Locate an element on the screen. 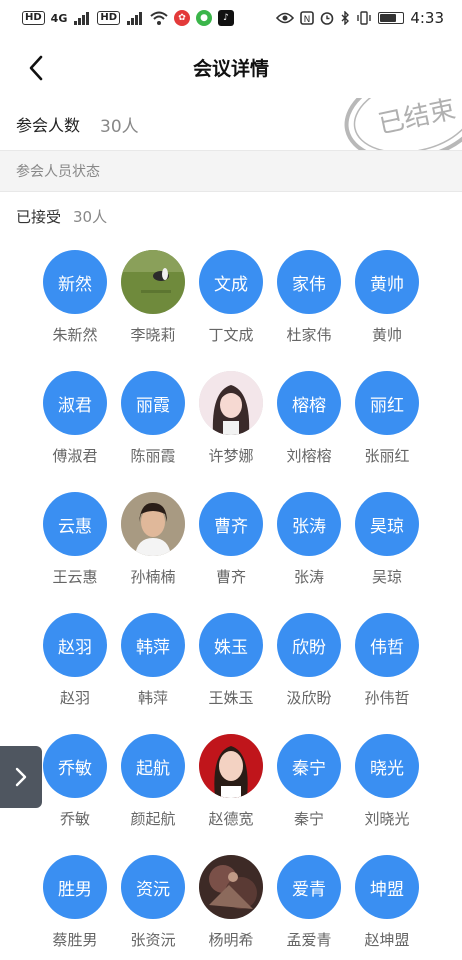  member-name: 张资沅 is located at coordinates (153, 940).